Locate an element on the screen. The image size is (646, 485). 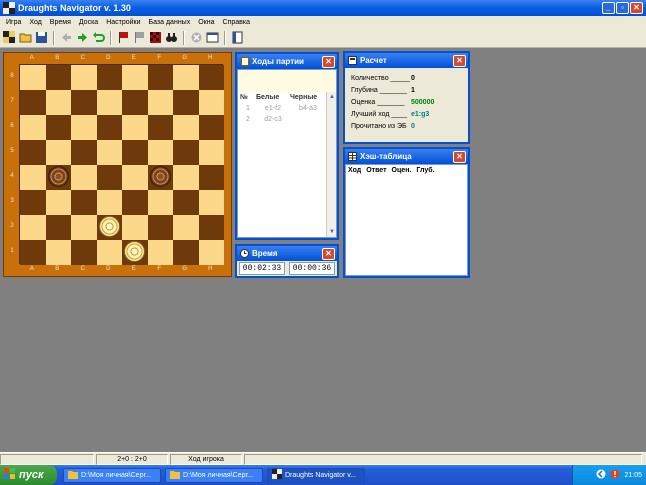
time-panel-header: Время ✕ is located at coordinates (287, 253).